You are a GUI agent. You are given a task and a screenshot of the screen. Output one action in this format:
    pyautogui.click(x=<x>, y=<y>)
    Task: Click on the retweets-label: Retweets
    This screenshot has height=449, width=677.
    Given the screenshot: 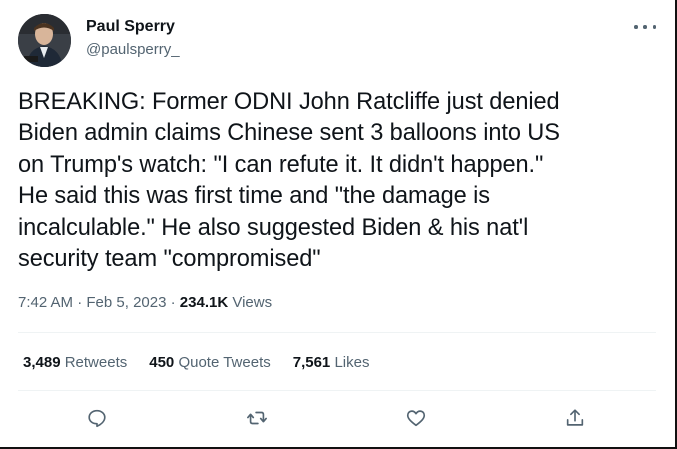 What is the action you would take?
    pyautogui.click(x=96, y=362)
    